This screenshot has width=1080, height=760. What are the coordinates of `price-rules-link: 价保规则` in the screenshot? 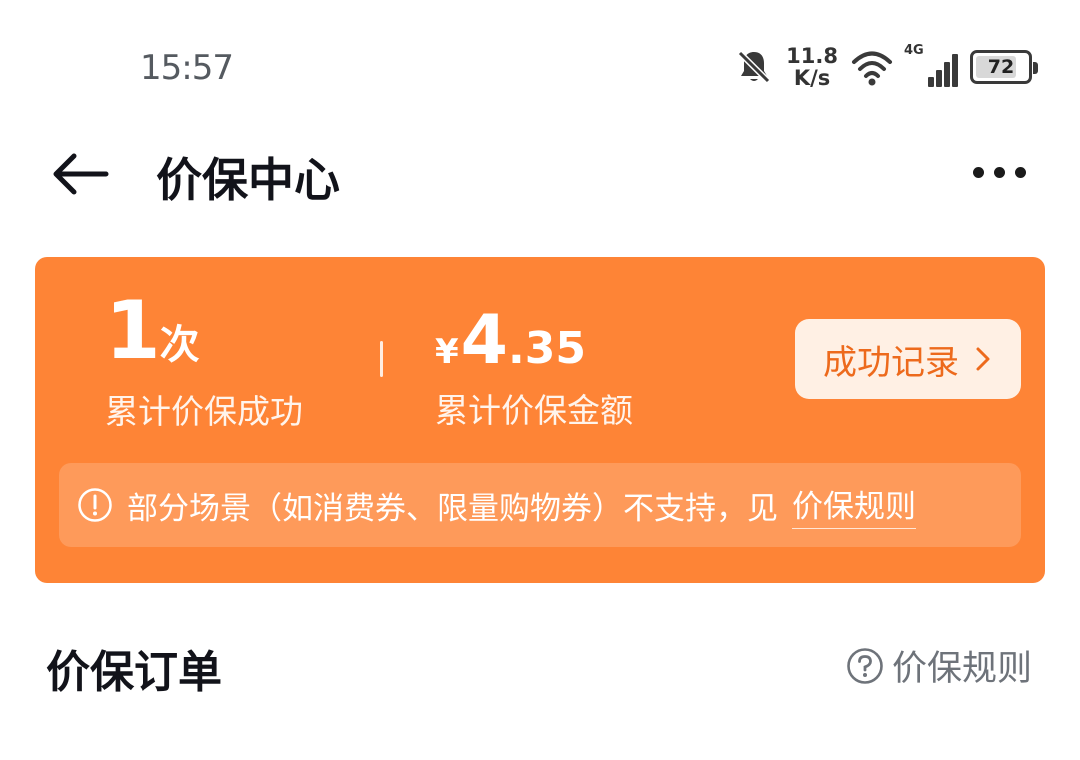 It's located at (939, 665).